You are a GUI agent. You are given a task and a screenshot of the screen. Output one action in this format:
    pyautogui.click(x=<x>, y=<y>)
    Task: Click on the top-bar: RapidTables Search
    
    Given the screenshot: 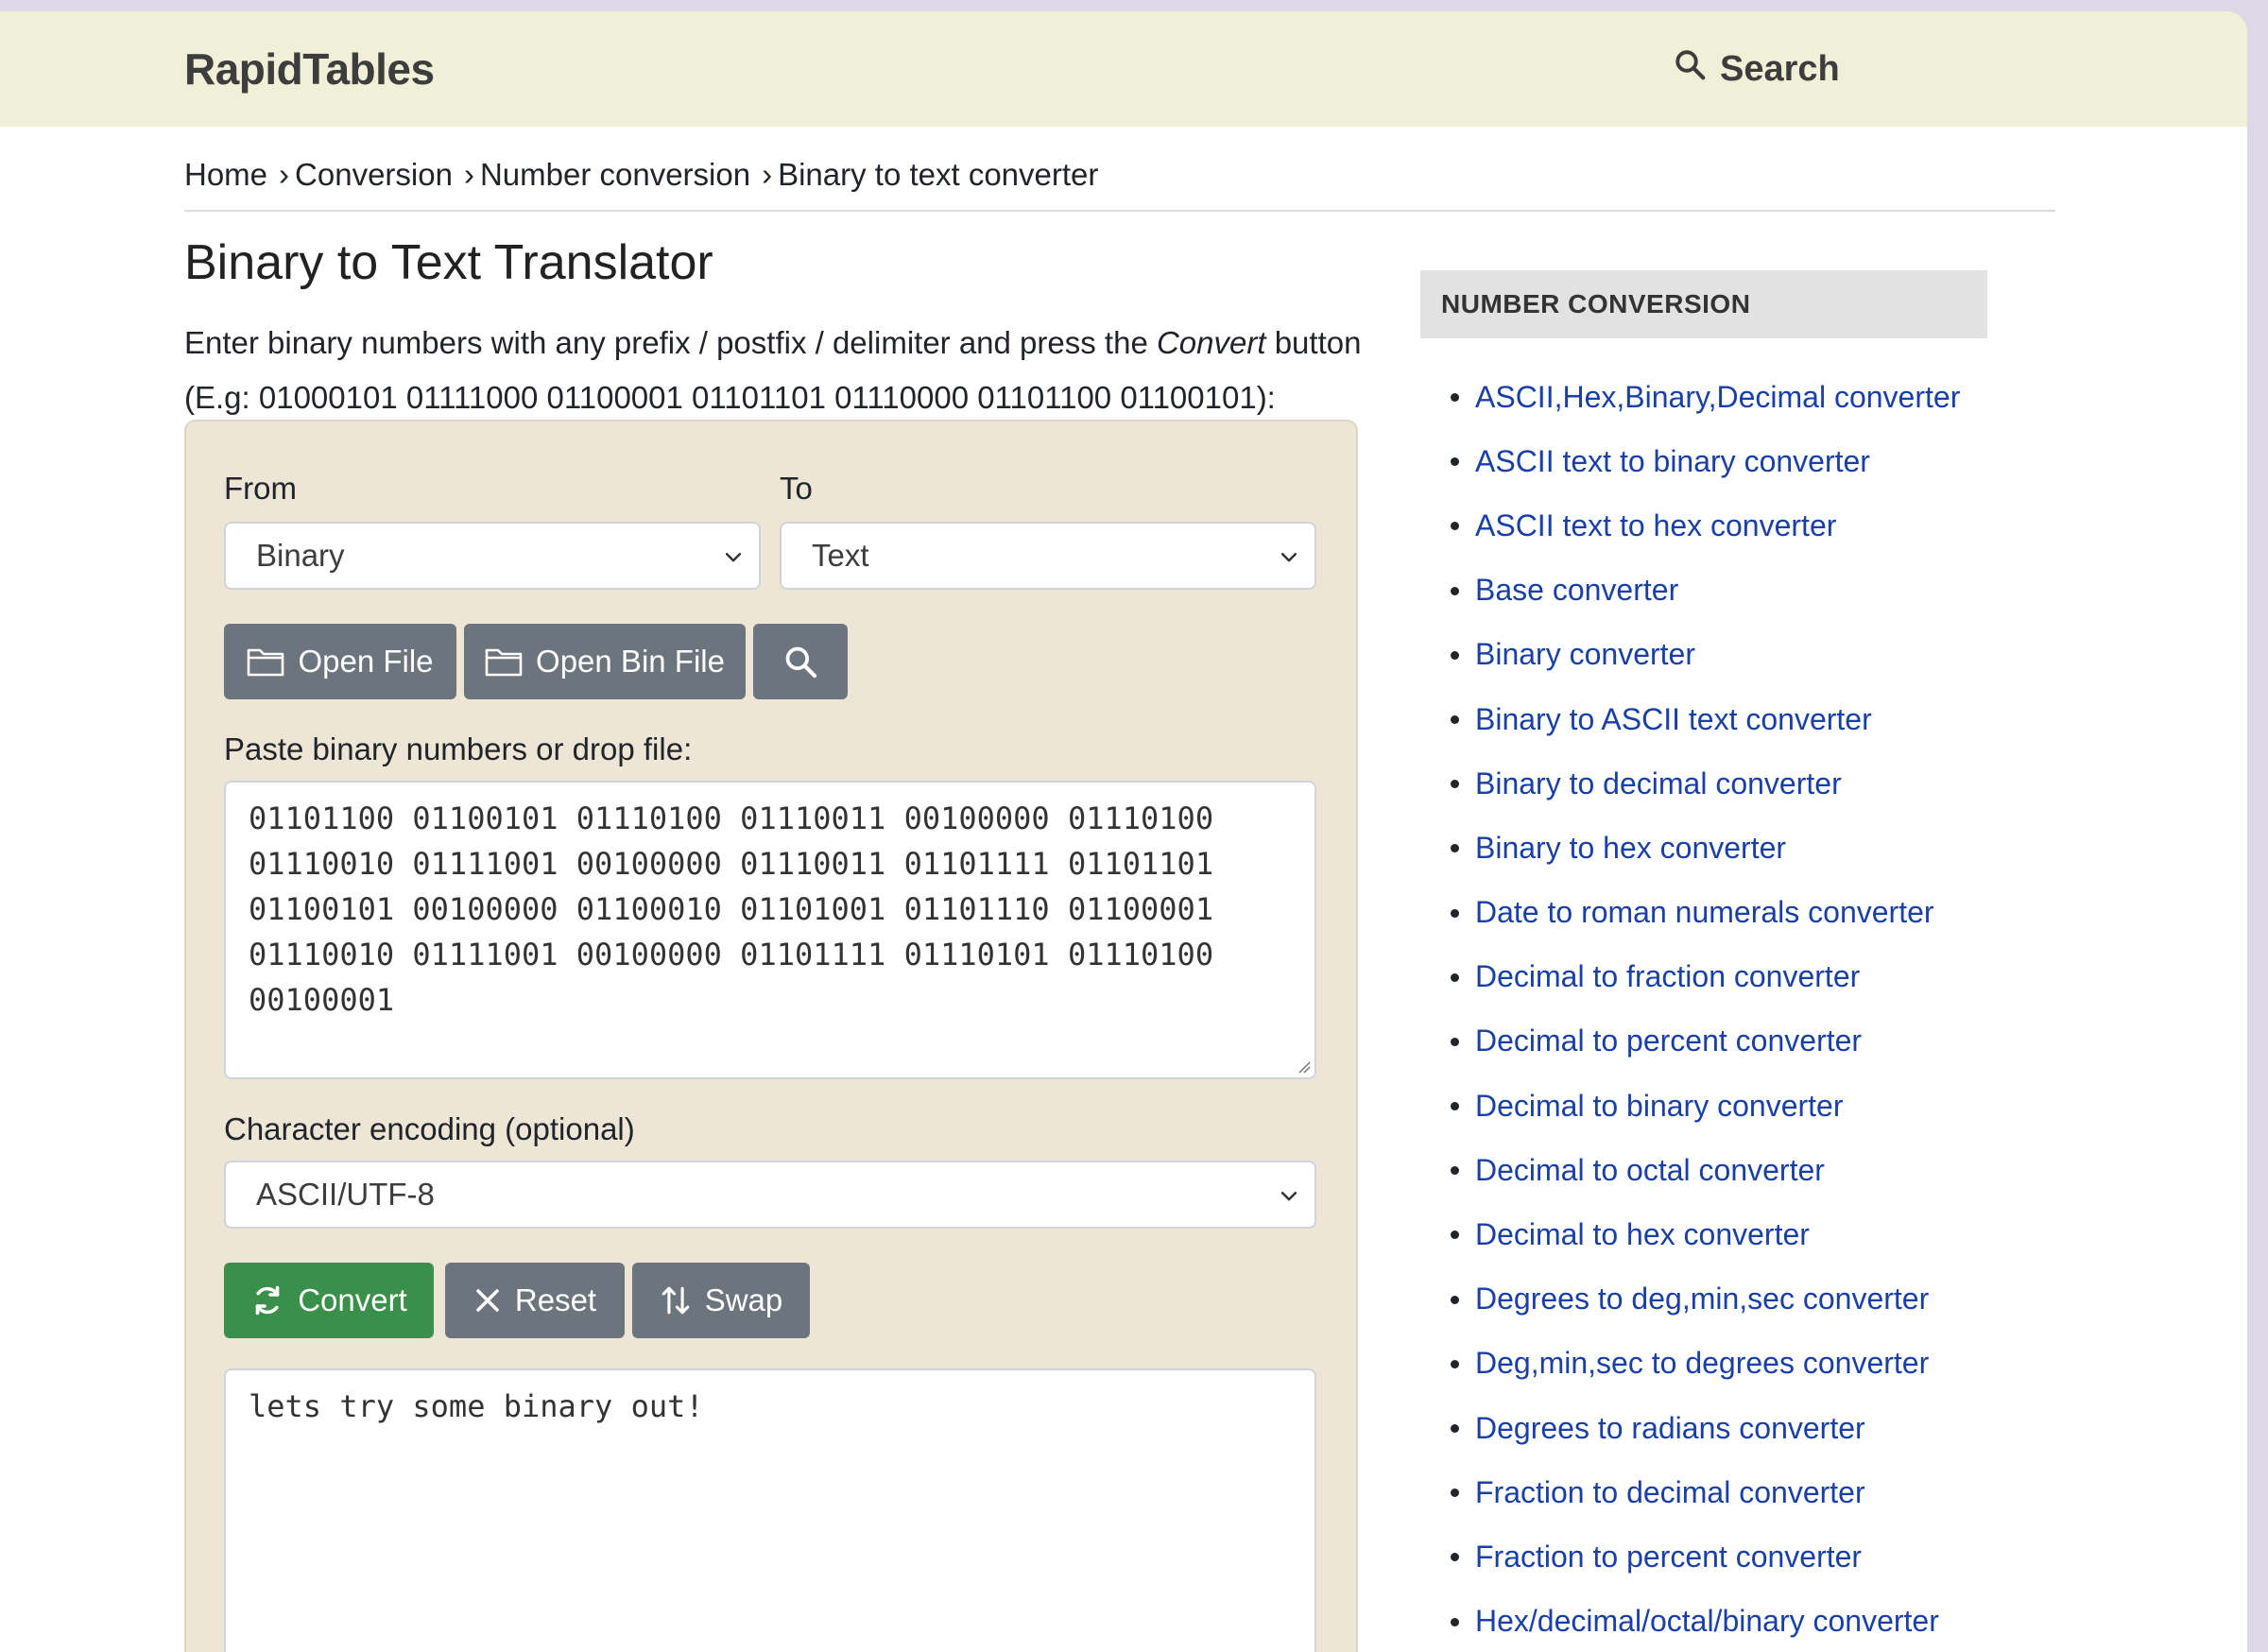 What is the action you would take?
    pyautogui.click(x=1123, y=69)
    